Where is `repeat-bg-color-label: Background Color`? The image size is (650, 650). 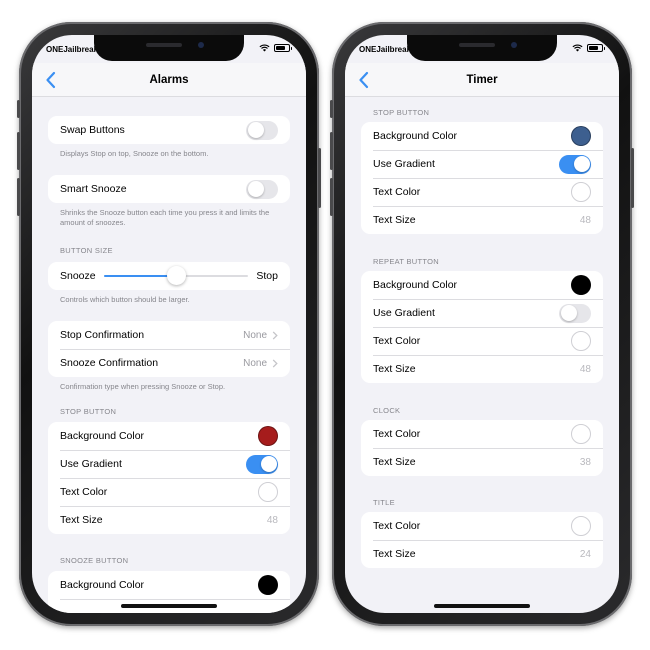 repeat-bg-color-label: Background Color is located at coordinates (415, 285).